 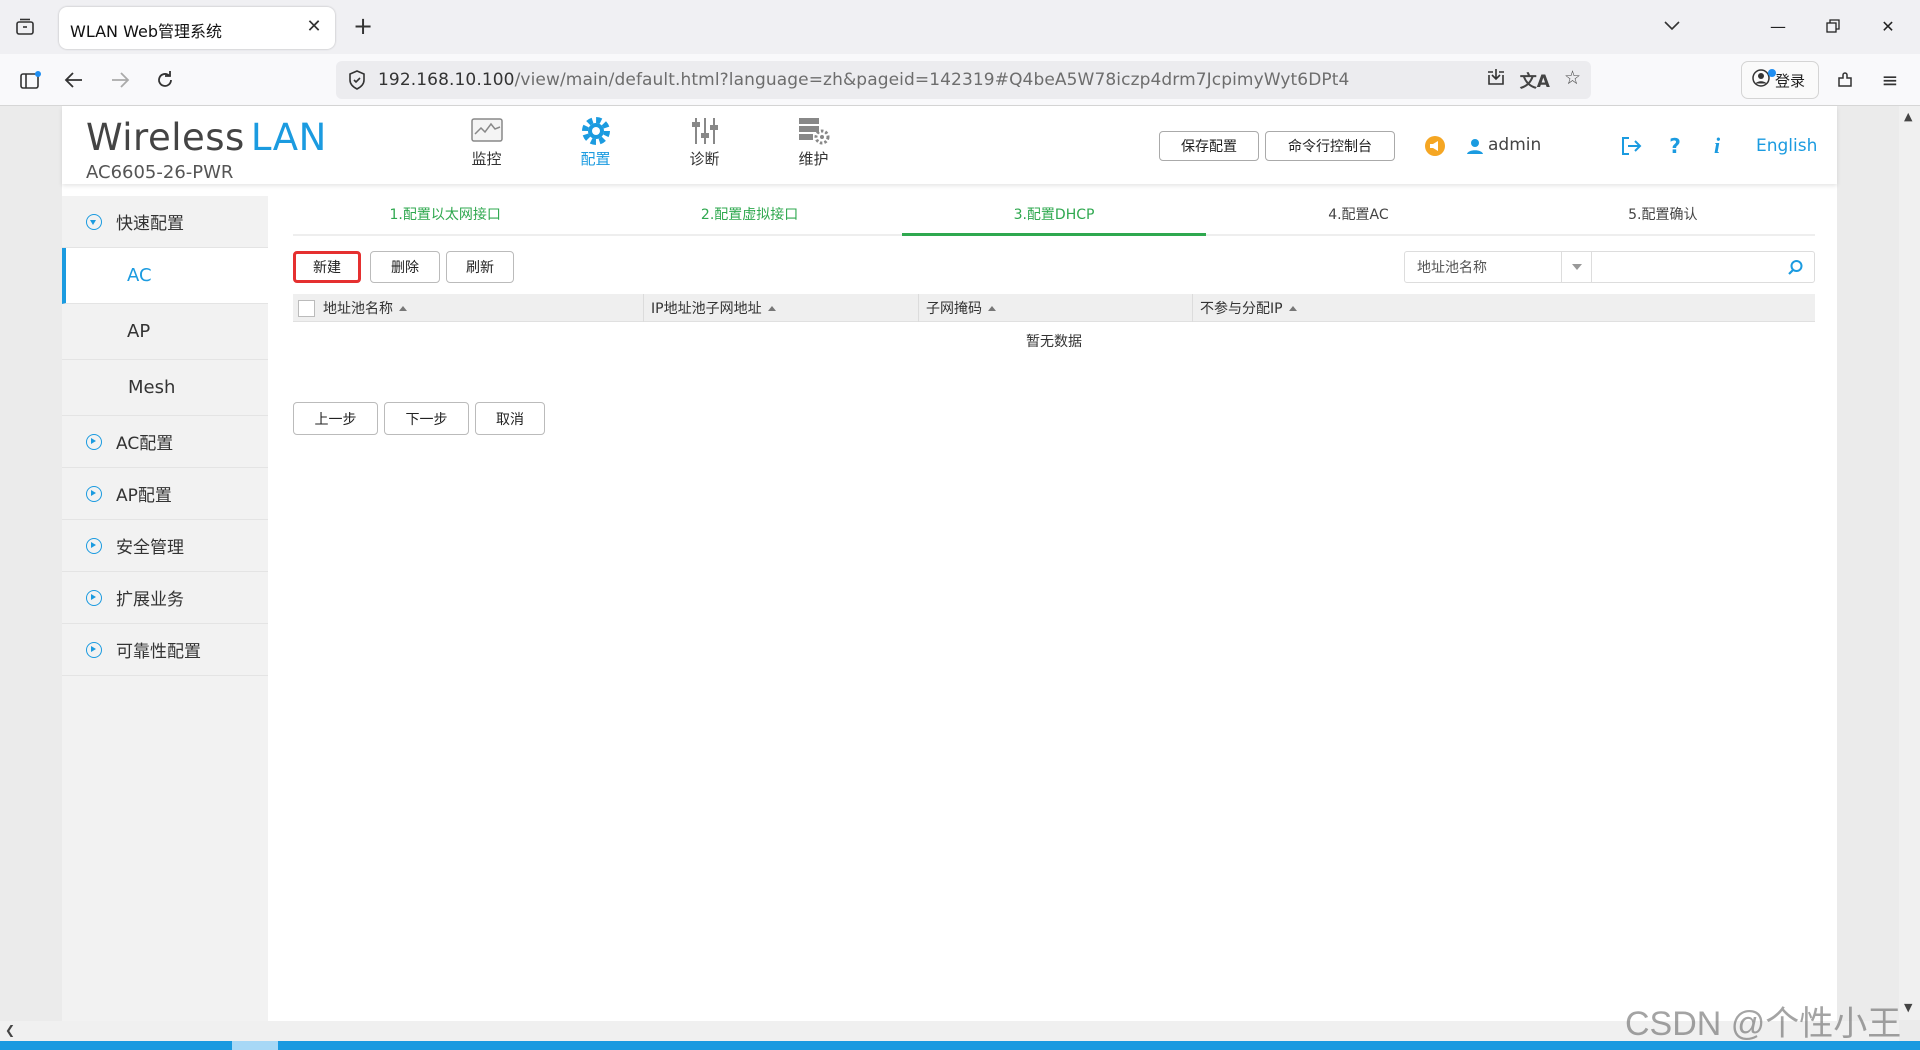 I want to click on sidebar-sub-ap: AP, so click(x=165, y=332).